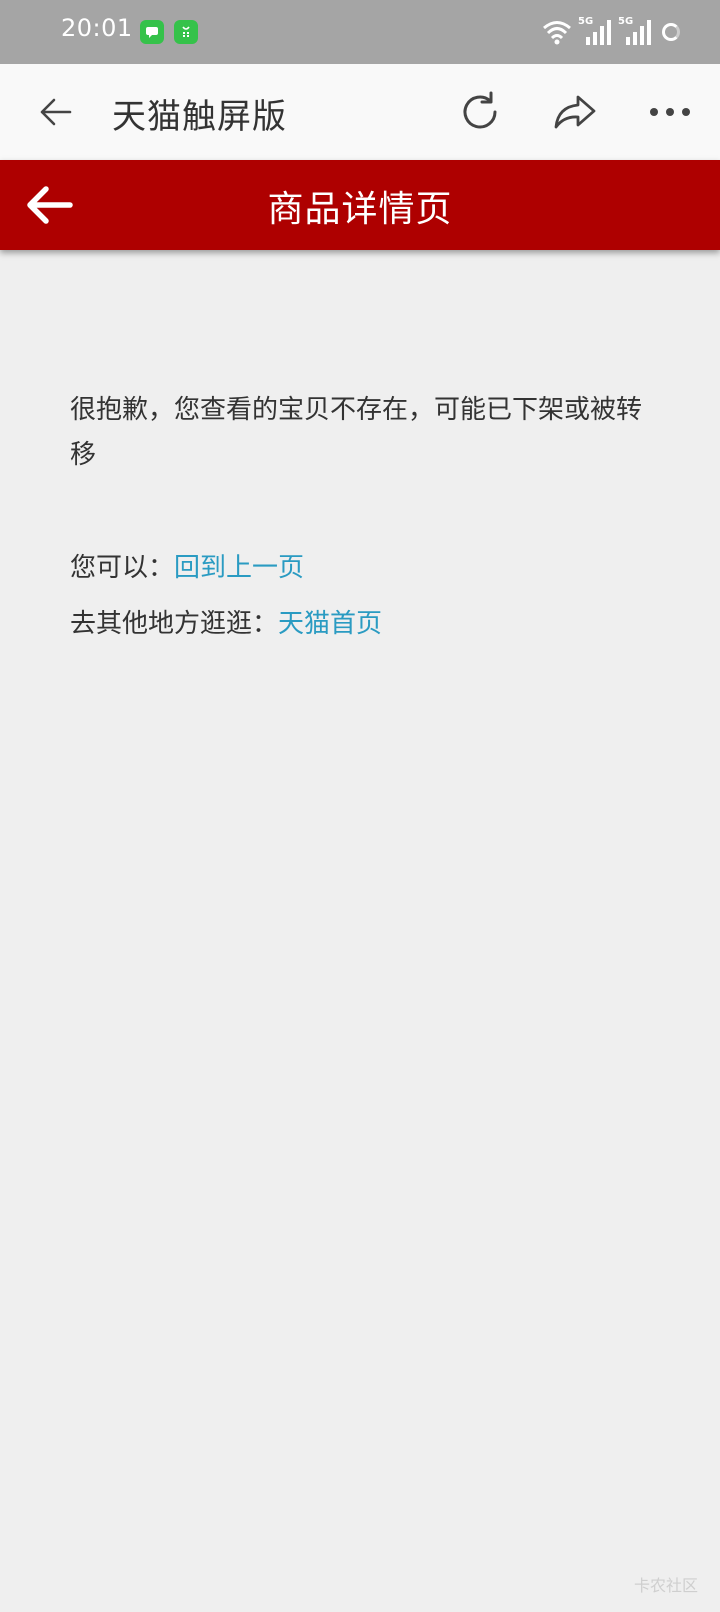  Describe the element at coordinates (356, 432) in the screenshot. I see `error-message: 很抱歉，您查看的宝贝不存在，可能已下架或被转移` at that location.